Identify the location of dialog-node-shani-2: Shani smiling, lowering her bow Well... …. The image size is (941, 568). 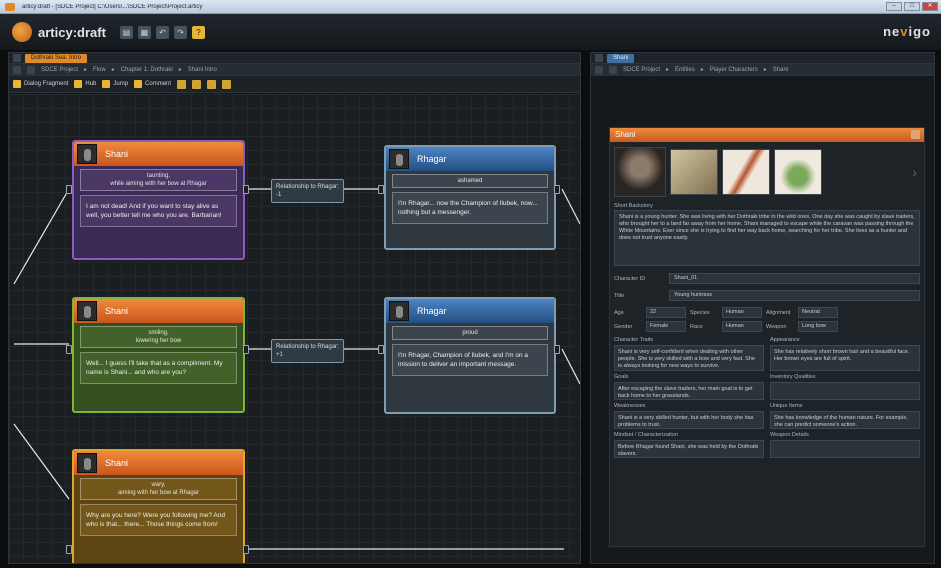
(158, 355).